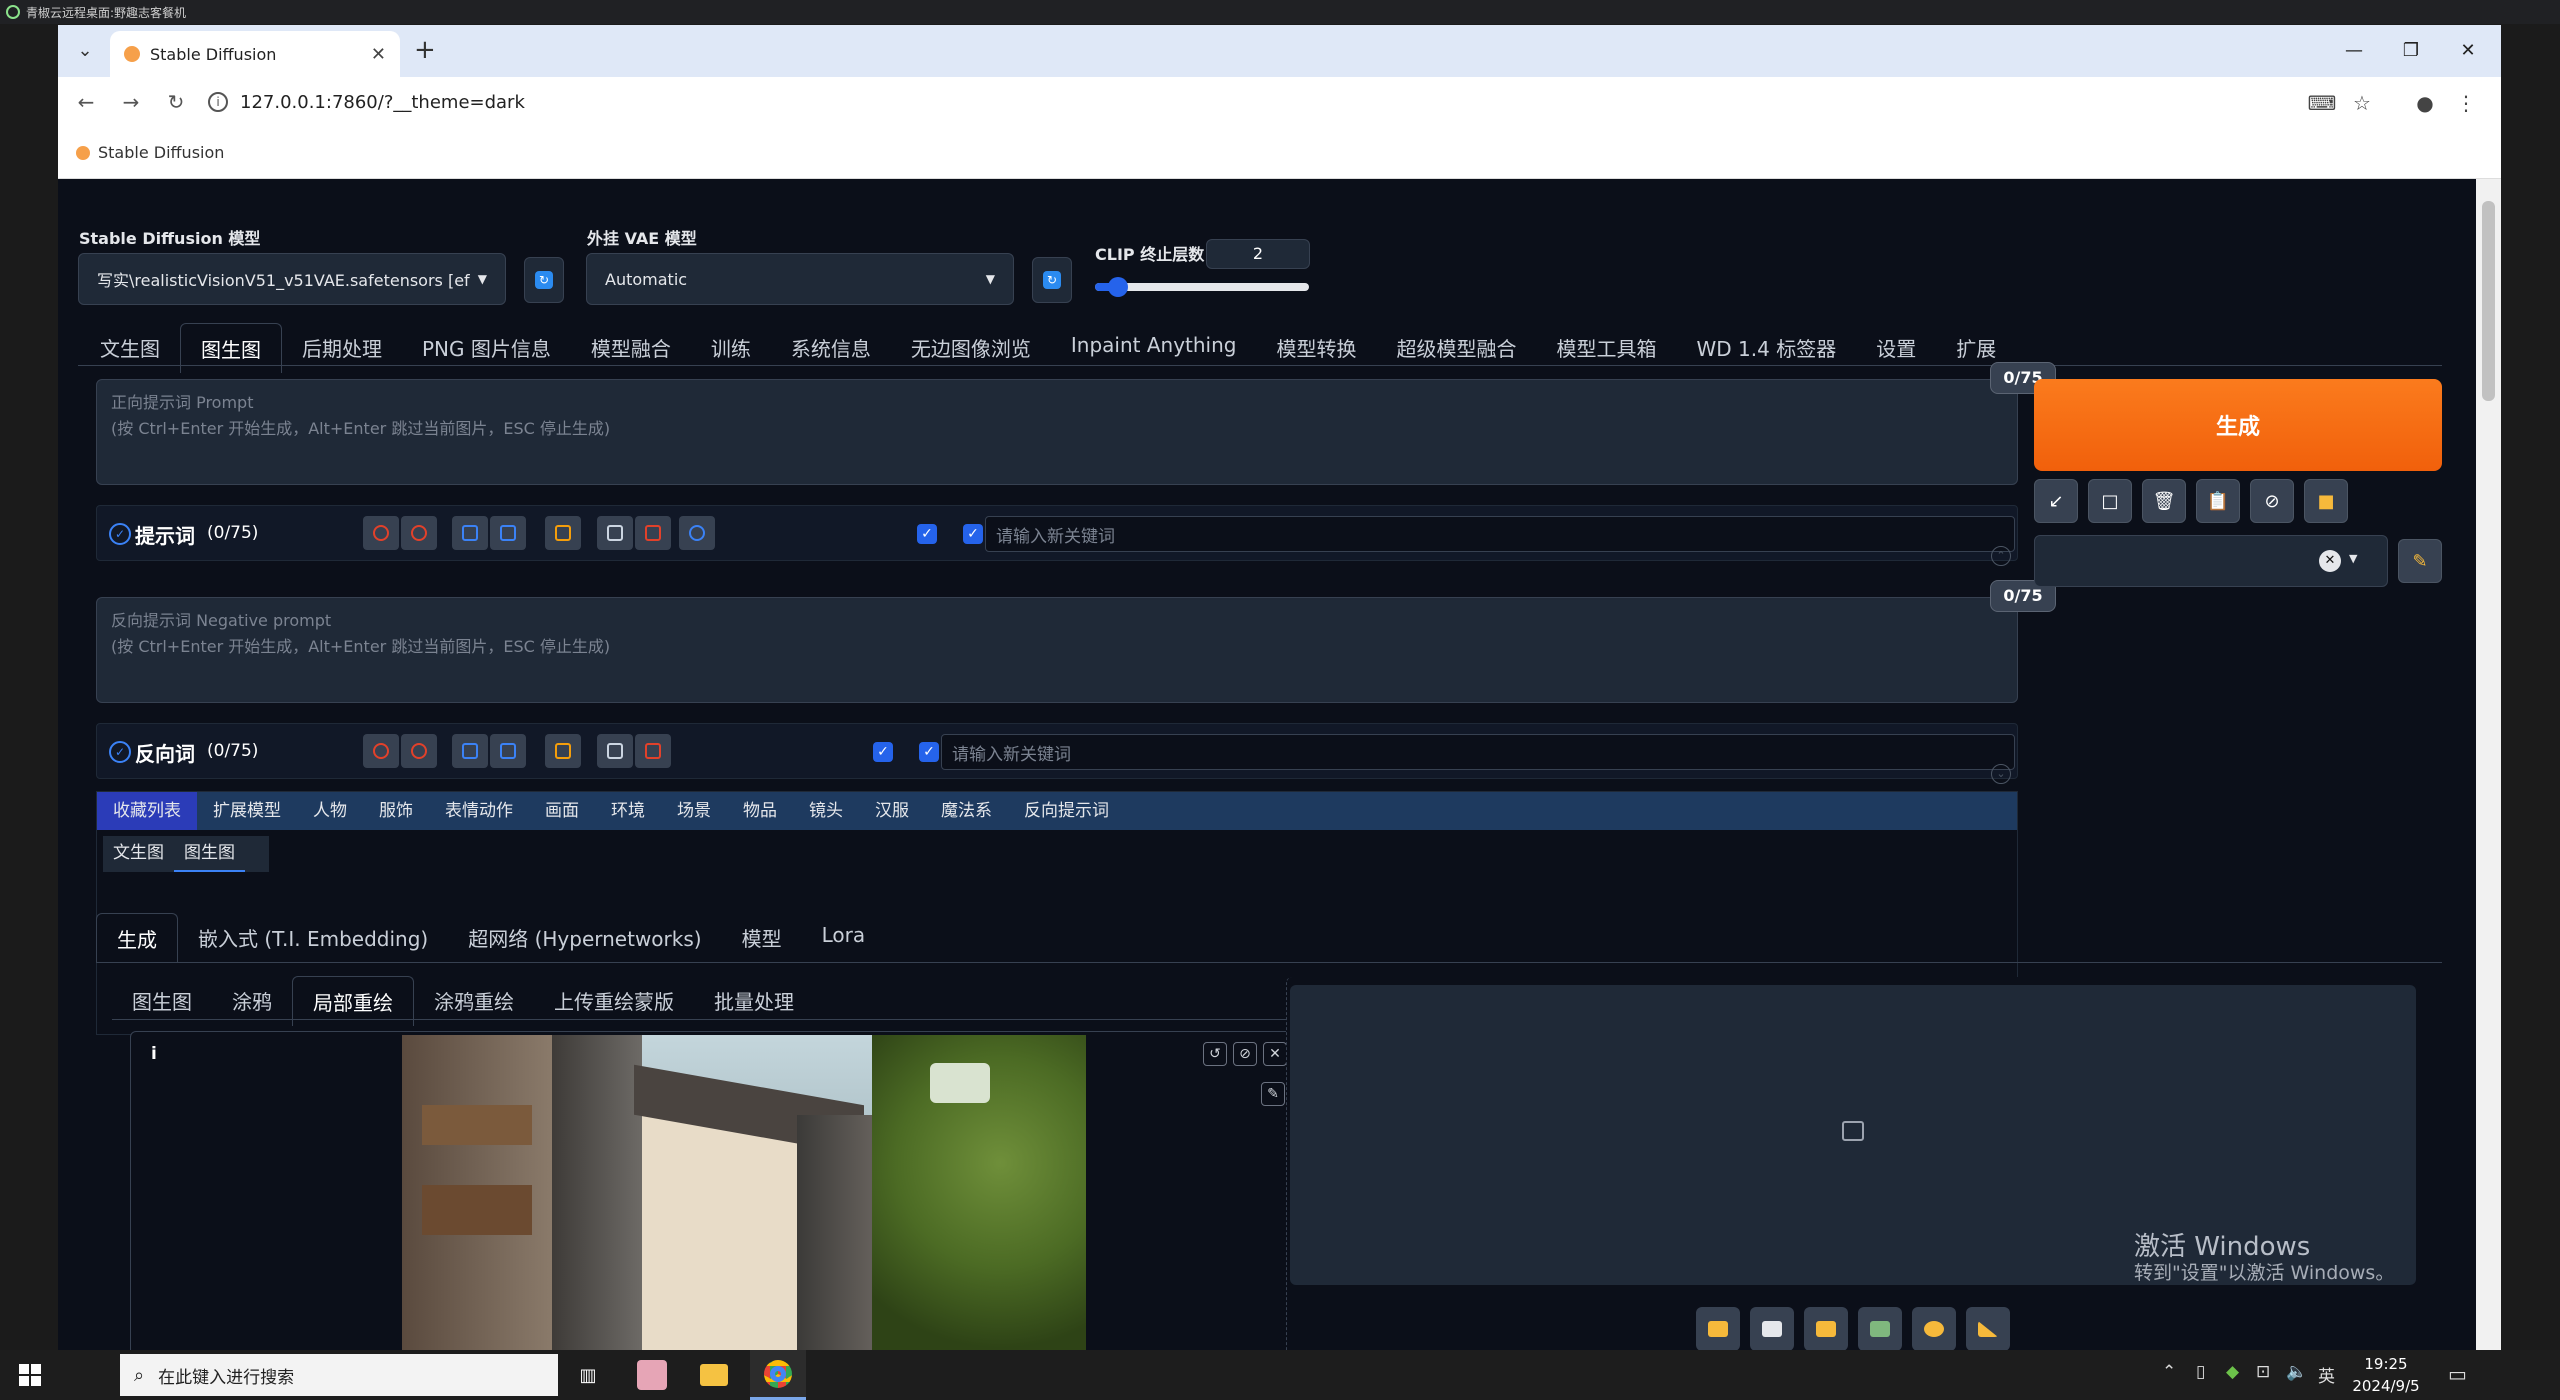 The image size is (2560, 1400). Describe the element at coordinates (425, 50) in the screenshot. I see `new-tab-plus-icon: +` at that location.